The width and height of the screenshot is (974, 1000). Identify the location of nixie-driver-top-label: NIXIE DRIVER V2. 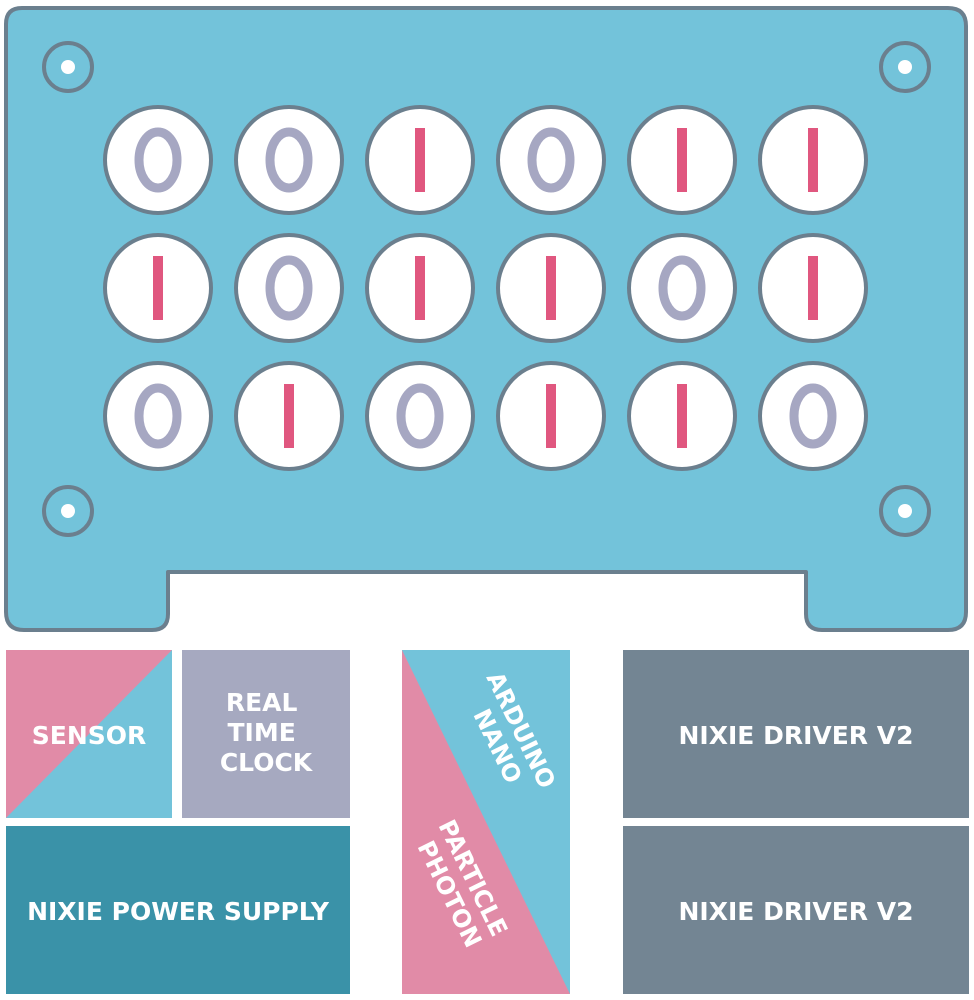
(795, 735).